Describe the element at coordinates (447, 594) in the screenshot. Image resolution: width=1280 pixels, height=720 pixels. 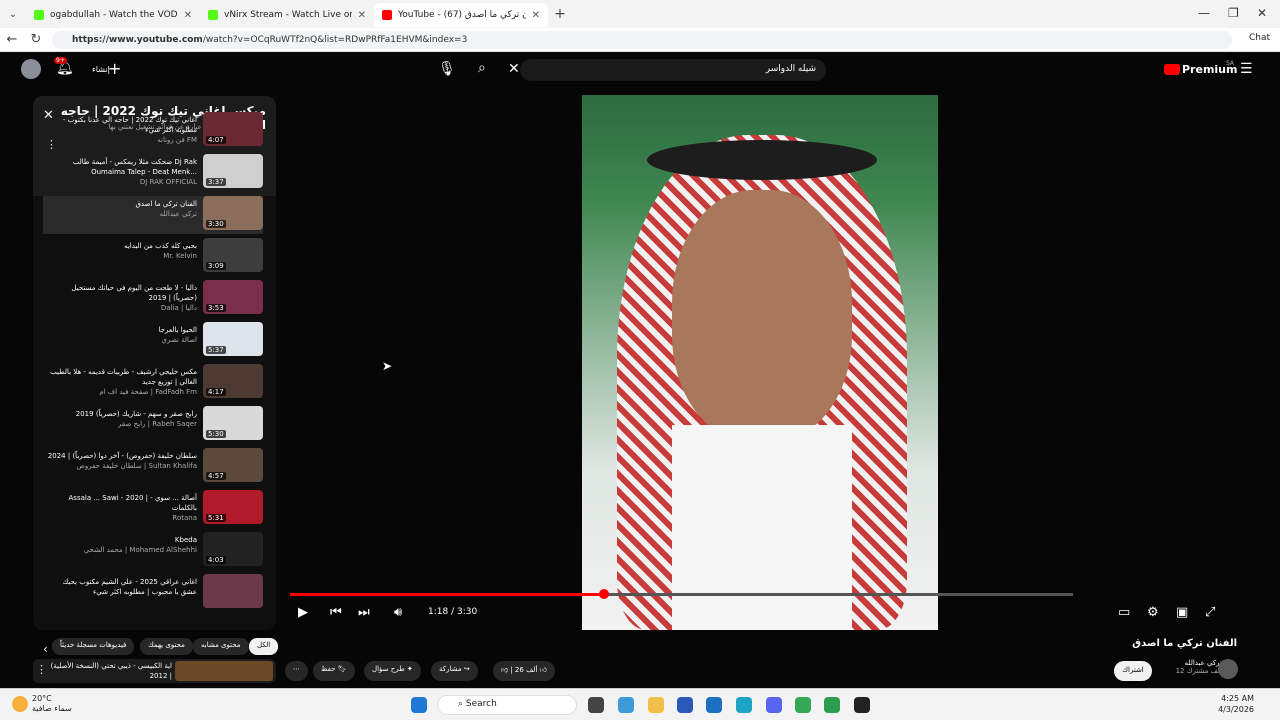
I see `progress-fill` at that location.